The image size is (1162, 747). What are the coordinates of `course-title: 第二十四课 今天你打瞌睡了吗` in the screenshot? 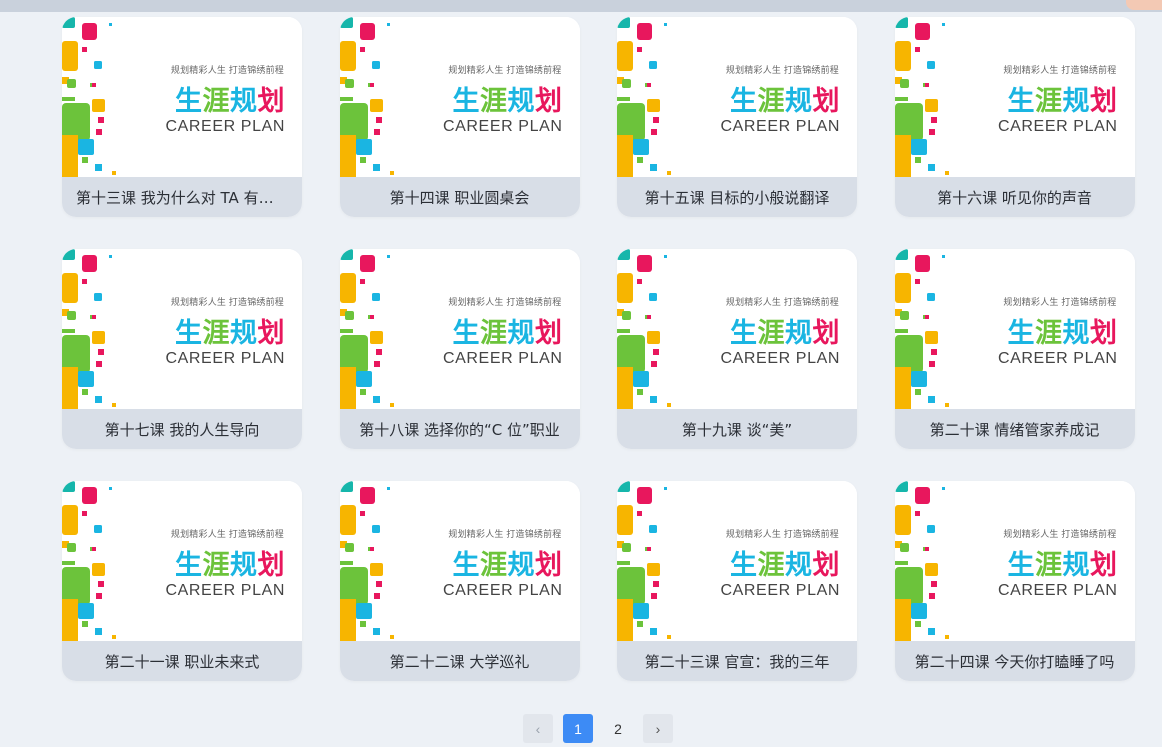 It's located at (1014, 661).